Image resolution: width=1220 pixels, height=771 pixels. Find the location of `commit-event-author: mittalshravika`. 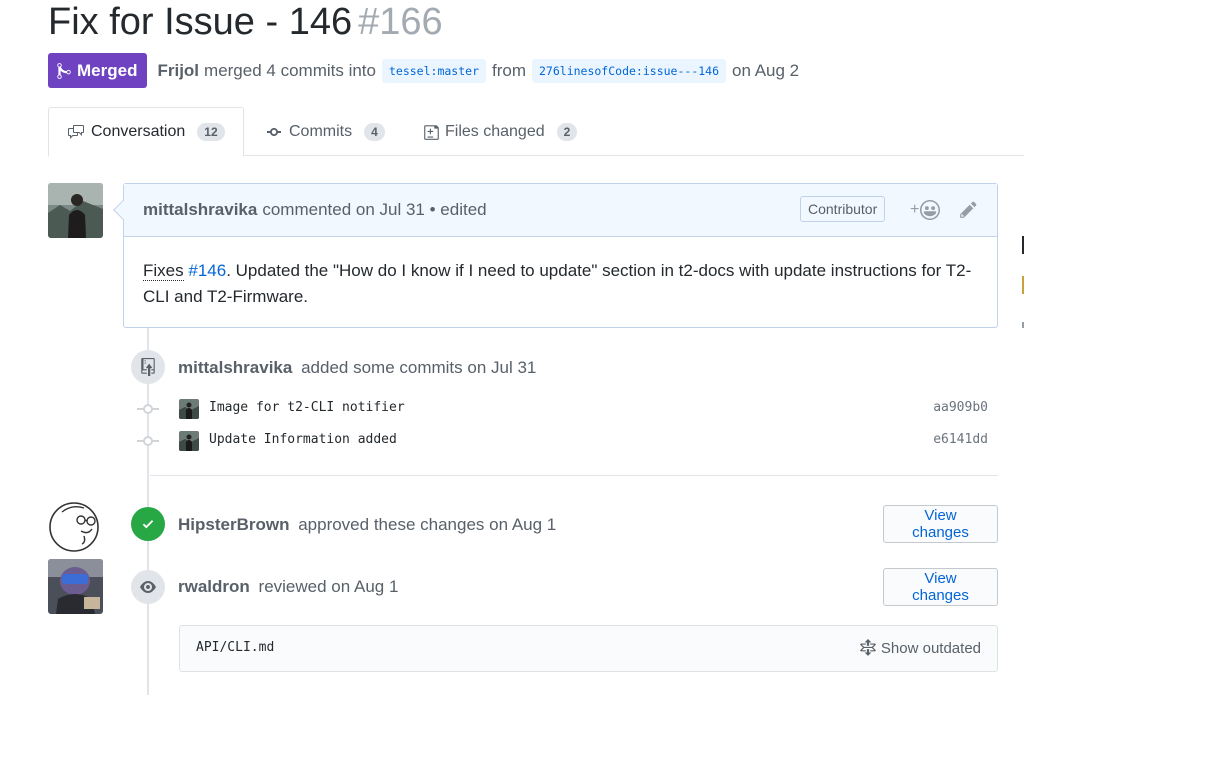

commit-event-author: mittalshravika is located at coordinates (235, 367).